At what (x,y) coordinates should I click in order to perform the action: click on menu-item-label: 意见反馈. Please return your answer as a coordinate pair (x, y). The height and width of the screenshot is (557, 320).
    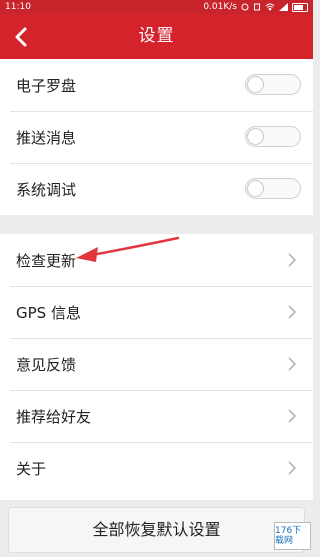
    Looking at the image, I should click on (46, 364).